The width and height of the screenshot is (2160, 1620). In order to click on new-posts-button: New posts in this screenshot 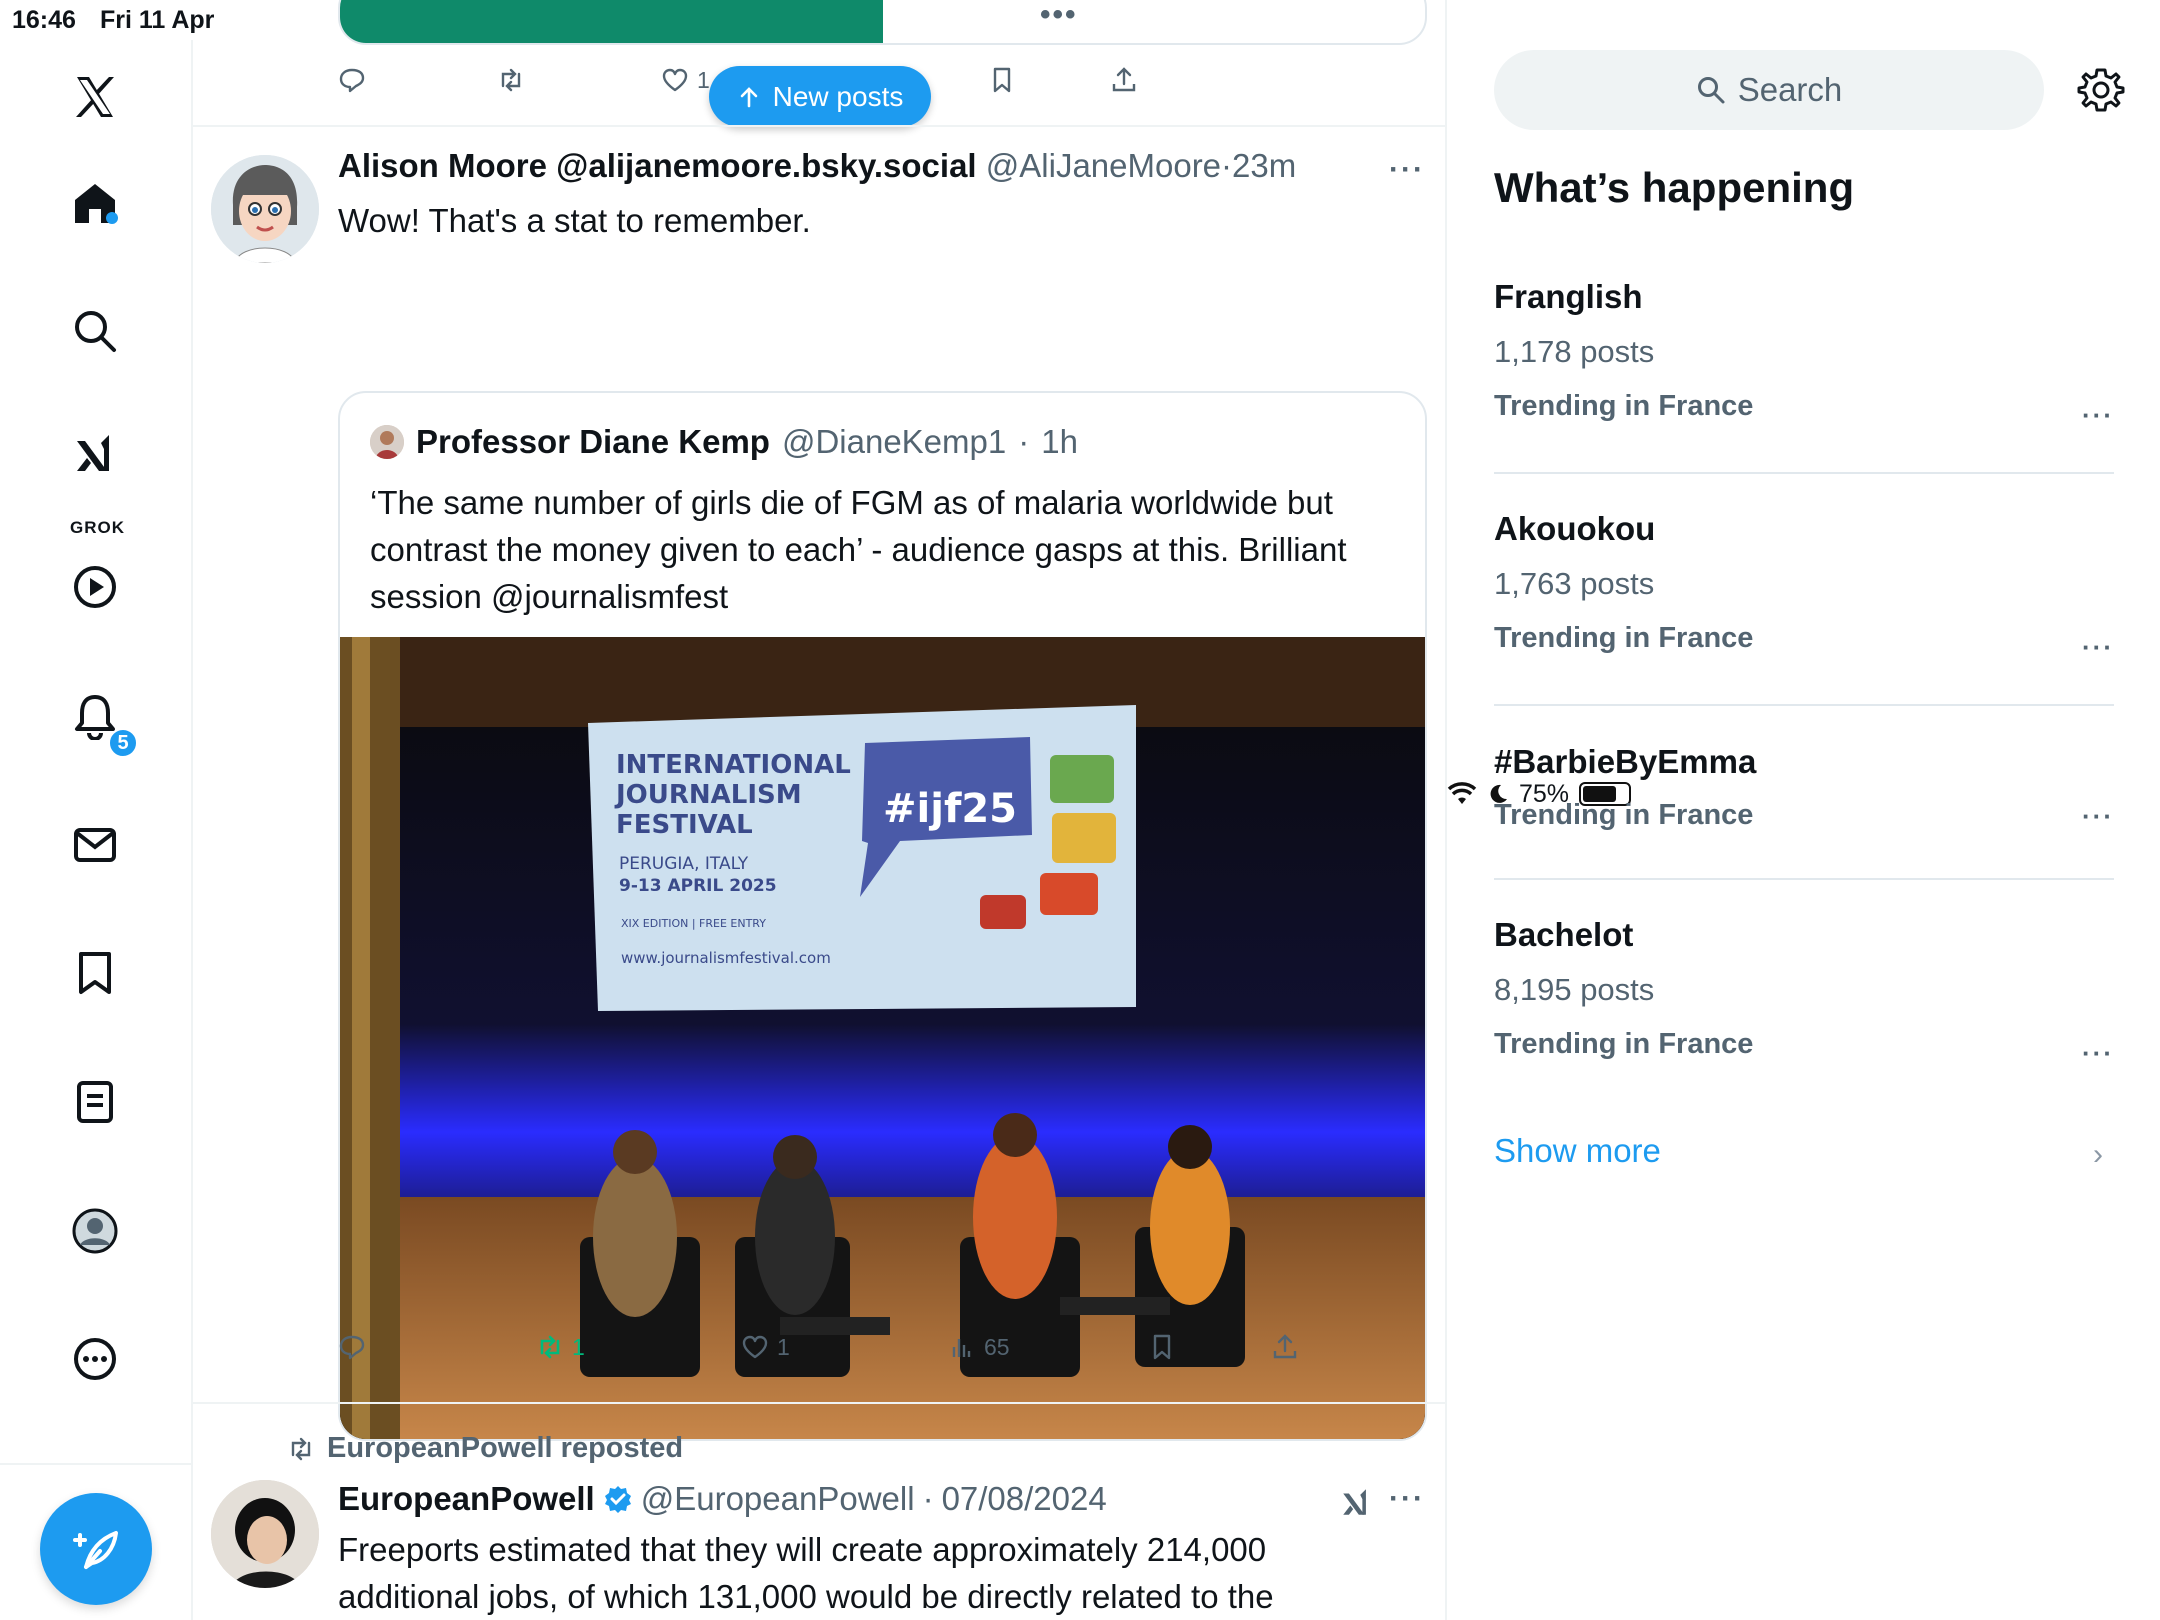, I will do `click(820, 96)`.